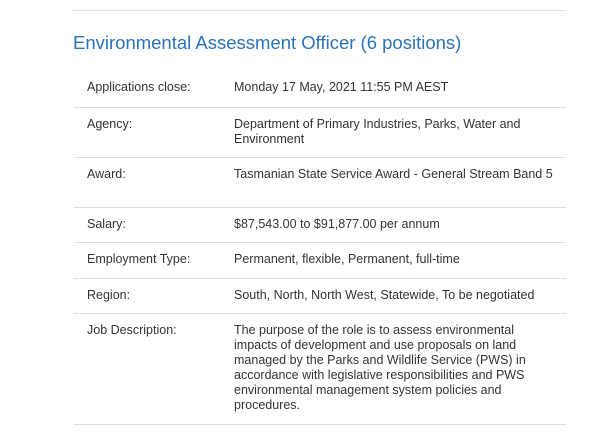  What do you see at coordinates (154, 182) in the screenshot?
I see `label-award: Award:` at bounding box center [154, 182].